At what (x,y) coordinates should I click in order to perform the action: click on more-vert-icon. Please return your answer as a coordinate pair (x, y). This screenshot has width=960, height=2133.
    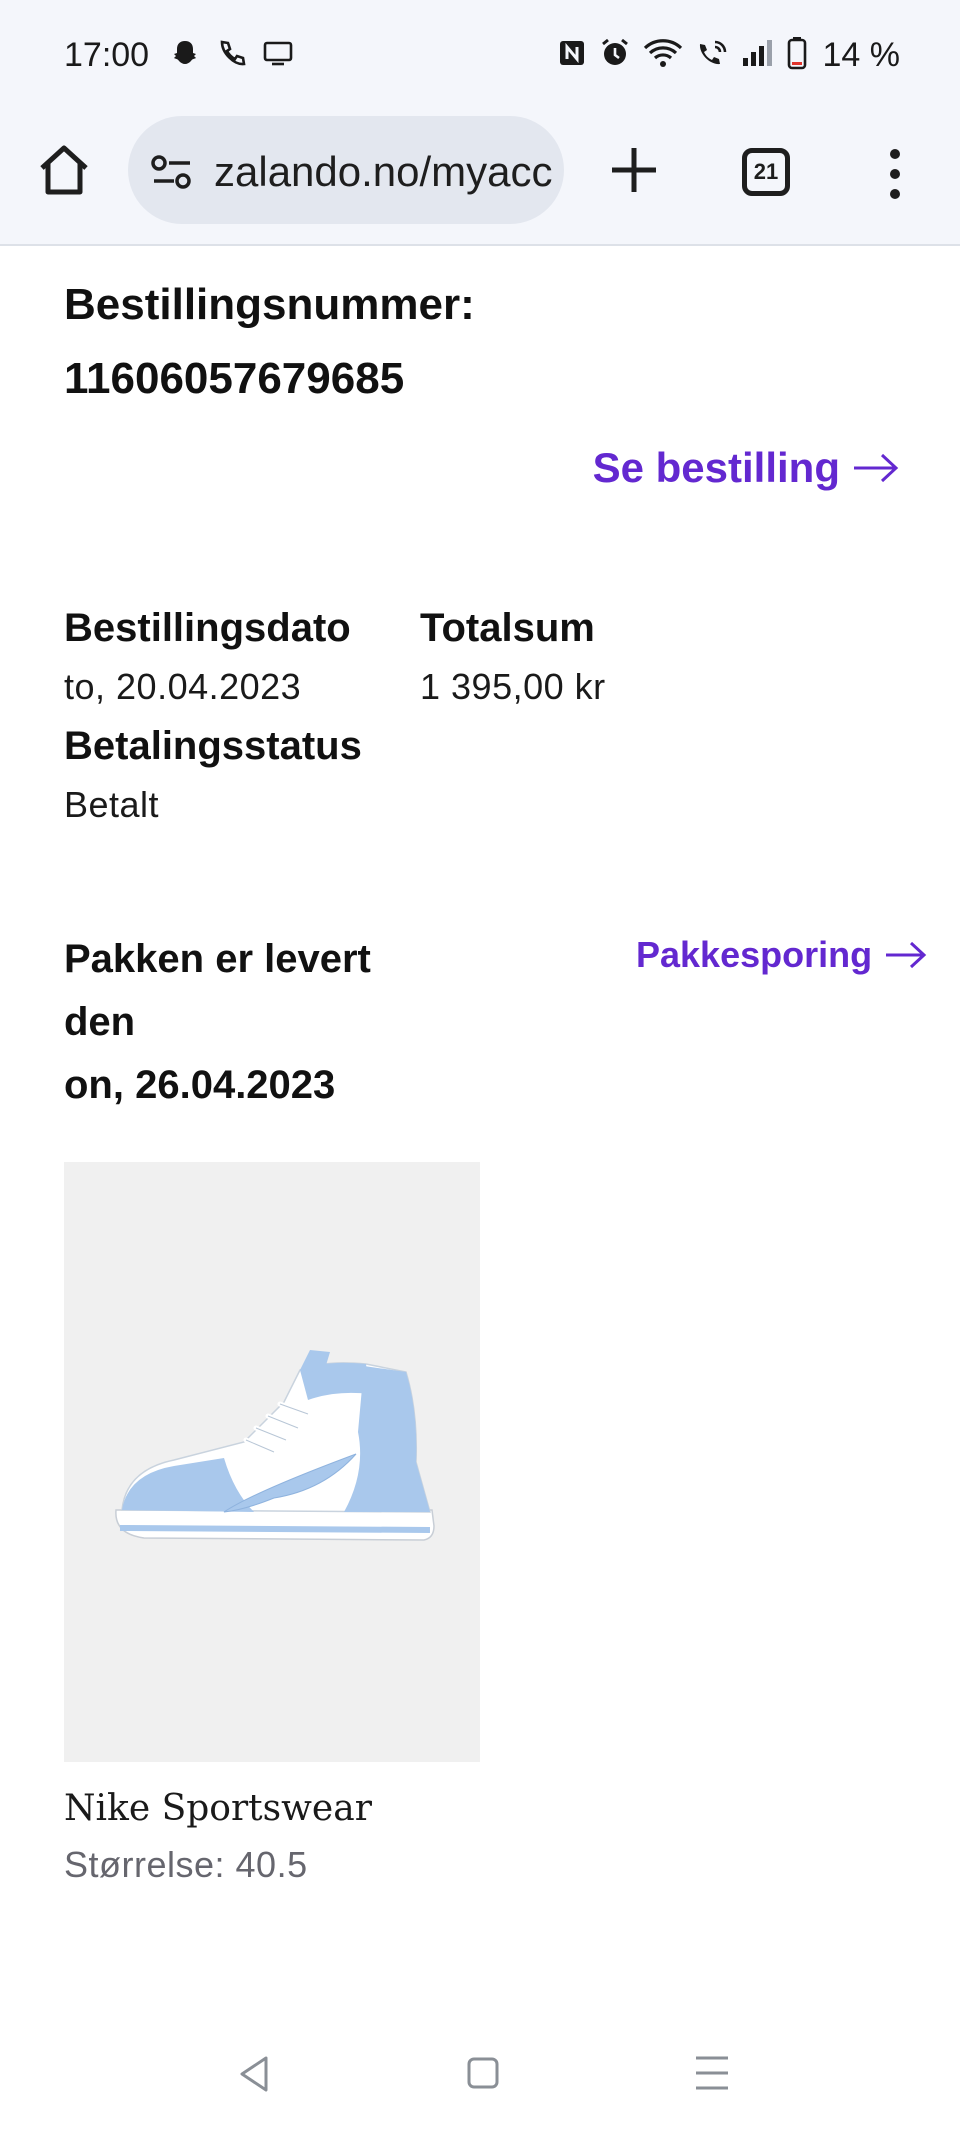
    Looking at the image, I should click on (895, 174).